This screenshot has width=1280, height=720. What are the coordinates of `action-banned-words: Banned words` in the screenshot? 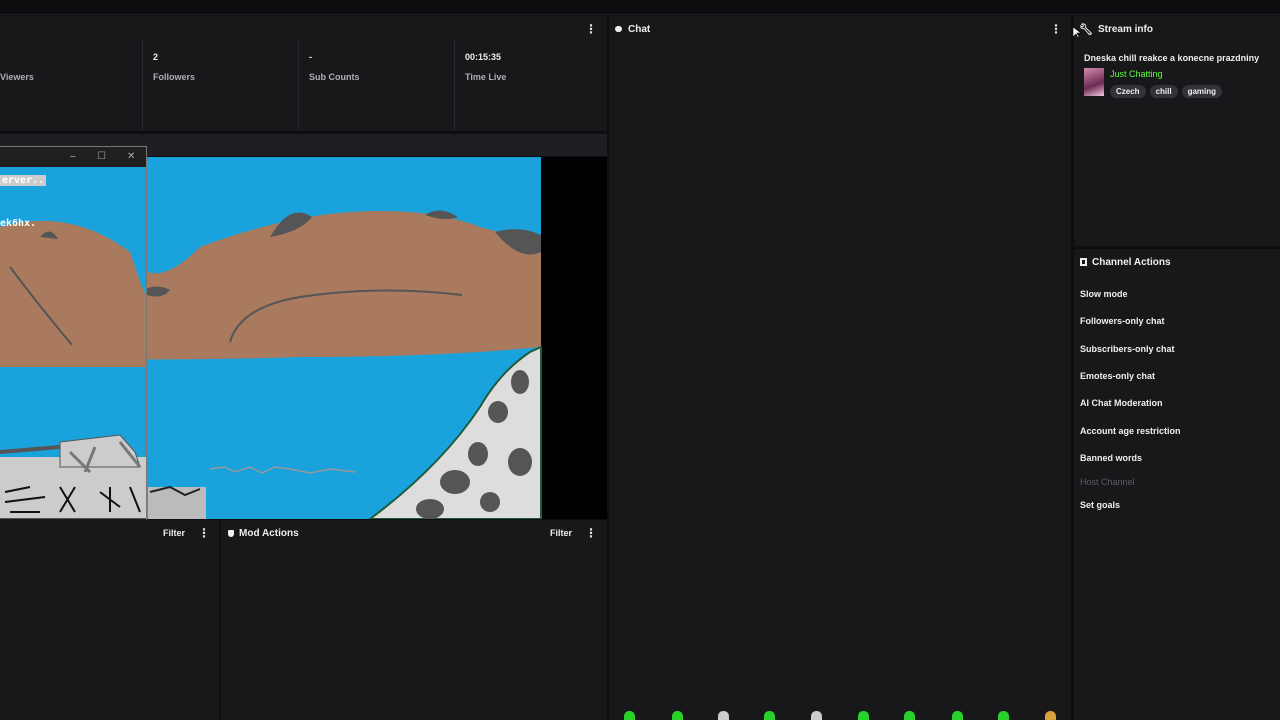 It's located at (1111, 458).